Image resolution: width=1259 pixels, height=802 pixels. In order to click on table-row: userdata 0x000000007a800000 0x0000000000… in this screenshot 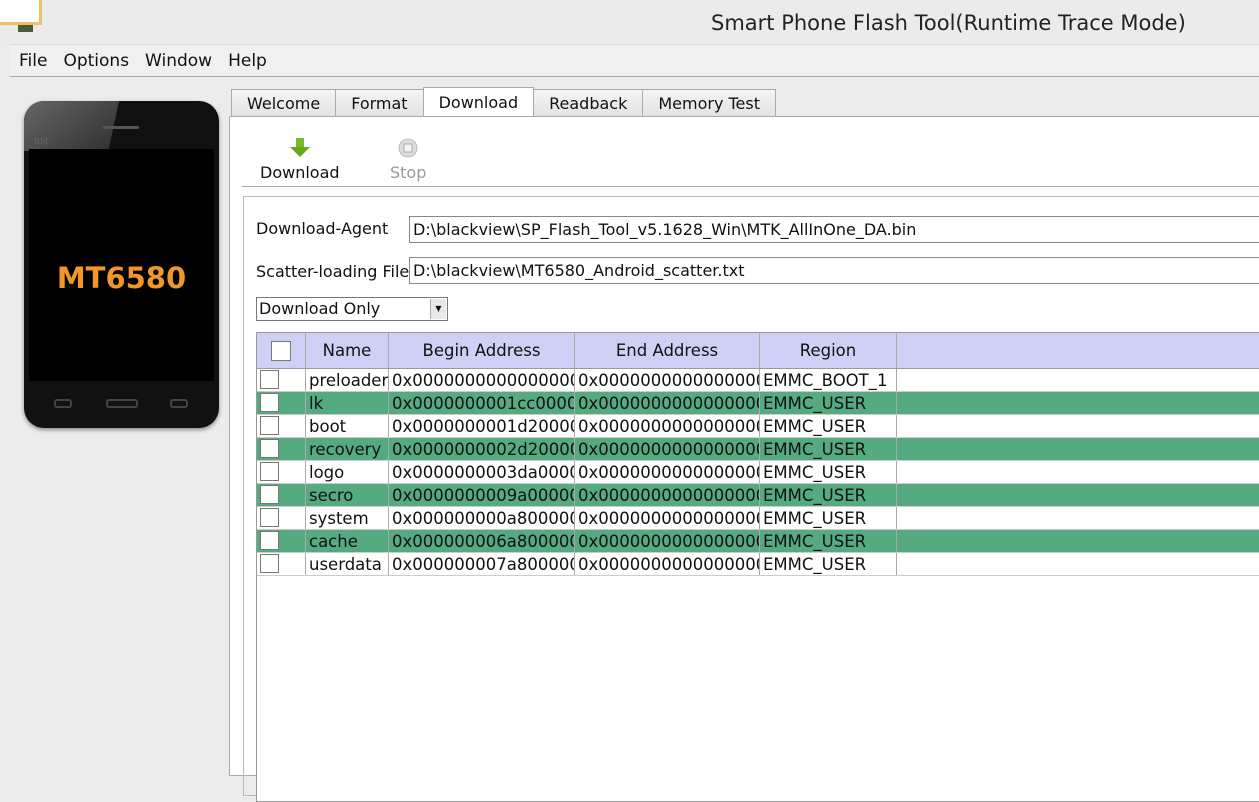, I will do `click(758, 564)`.